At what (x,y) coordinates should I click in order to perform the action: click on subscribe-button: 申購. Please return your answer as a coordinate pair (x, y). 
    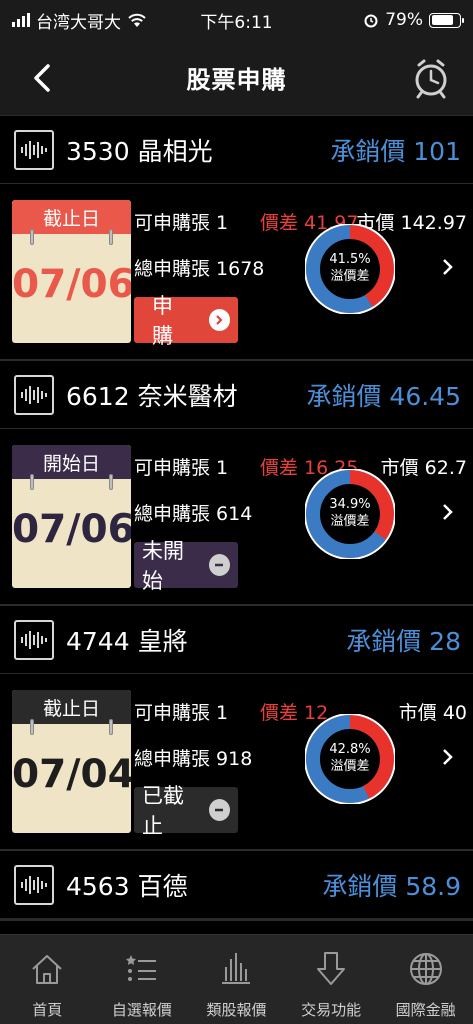
    Looking at the image, I should click on (186, 321).